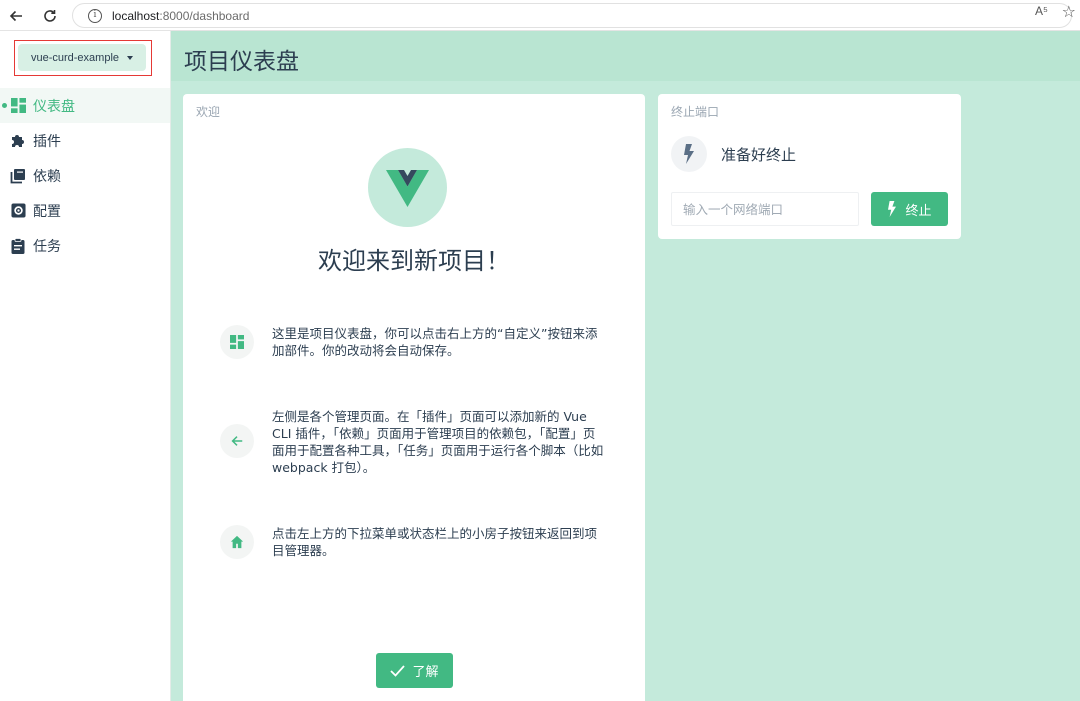 The width and height of the screenshot is (1080, 701). I want to click on sidebar-item-label: 插件, so click(47, 141).